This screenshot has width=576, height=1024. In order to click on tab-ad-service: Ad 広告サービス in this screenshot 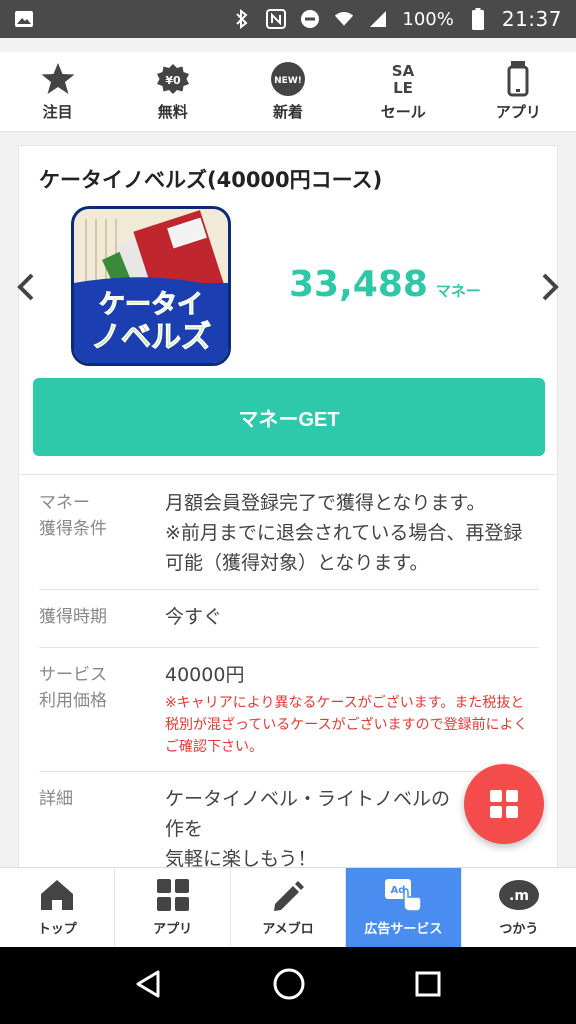, I will do `click(404, 907)`.